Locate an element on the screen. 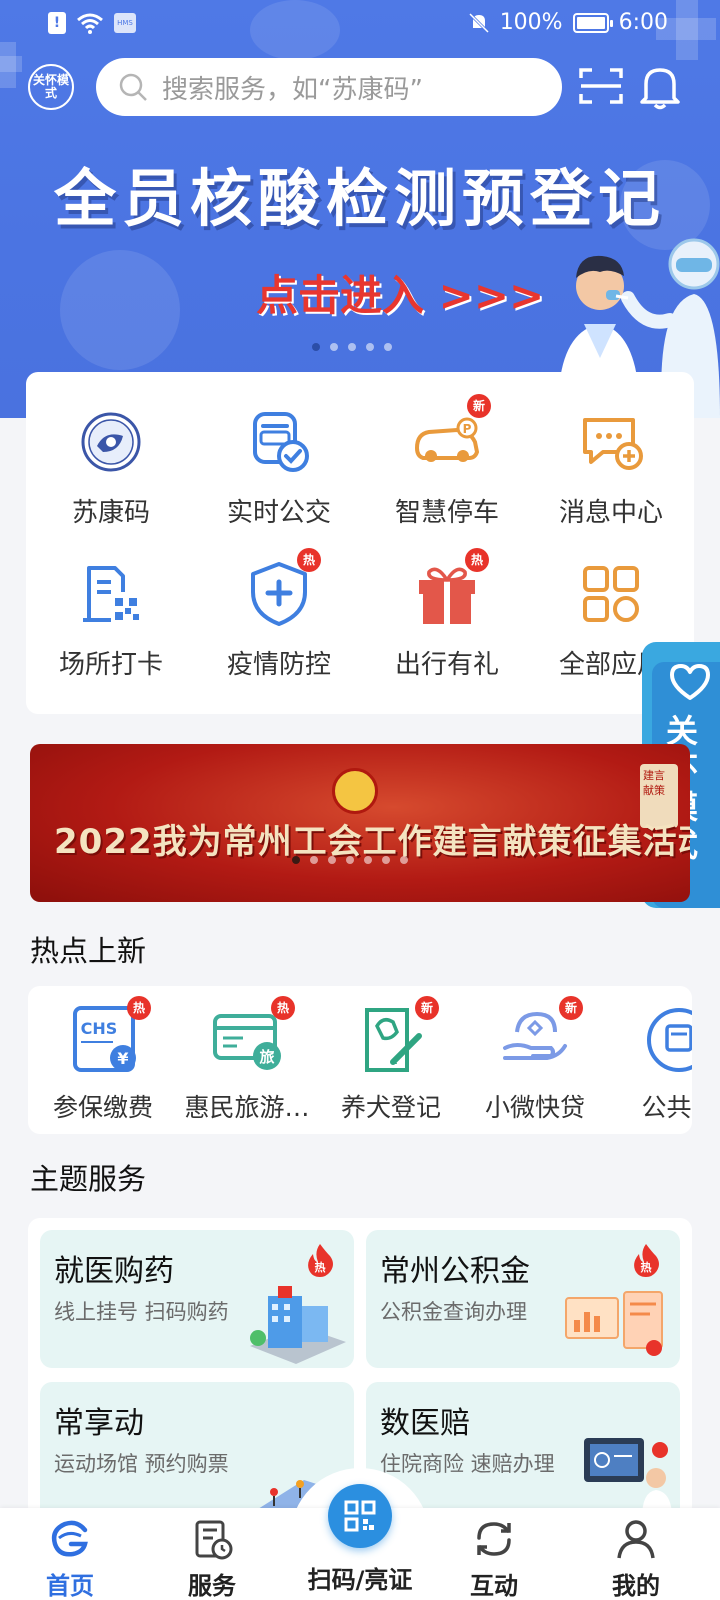 This screenshot has height=1600, width=720. nav-interact: 互动 is located at coordinates (494, 1554).